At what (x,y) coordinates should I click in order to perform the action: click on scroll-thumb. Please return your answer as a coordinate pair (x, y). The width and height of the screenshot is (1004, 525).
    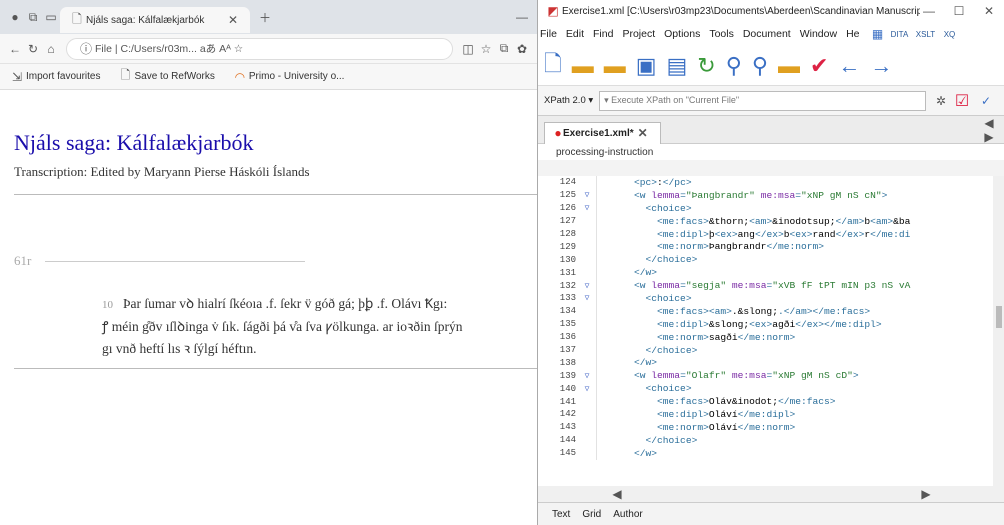
    Looking at the image, I should click on (999, 317).